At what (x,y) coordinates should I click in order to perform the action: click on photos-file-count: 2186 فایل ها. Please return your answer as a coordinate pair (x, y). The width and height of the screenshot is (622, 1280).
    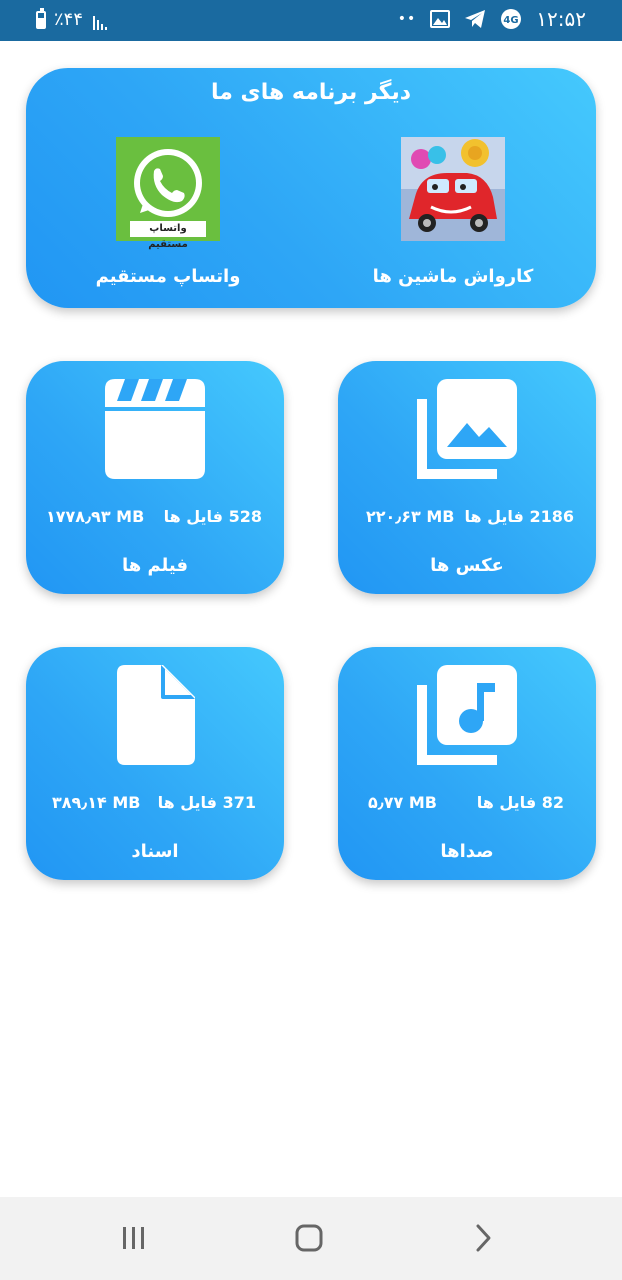
    Looking at the image, I should click on (519, 516).